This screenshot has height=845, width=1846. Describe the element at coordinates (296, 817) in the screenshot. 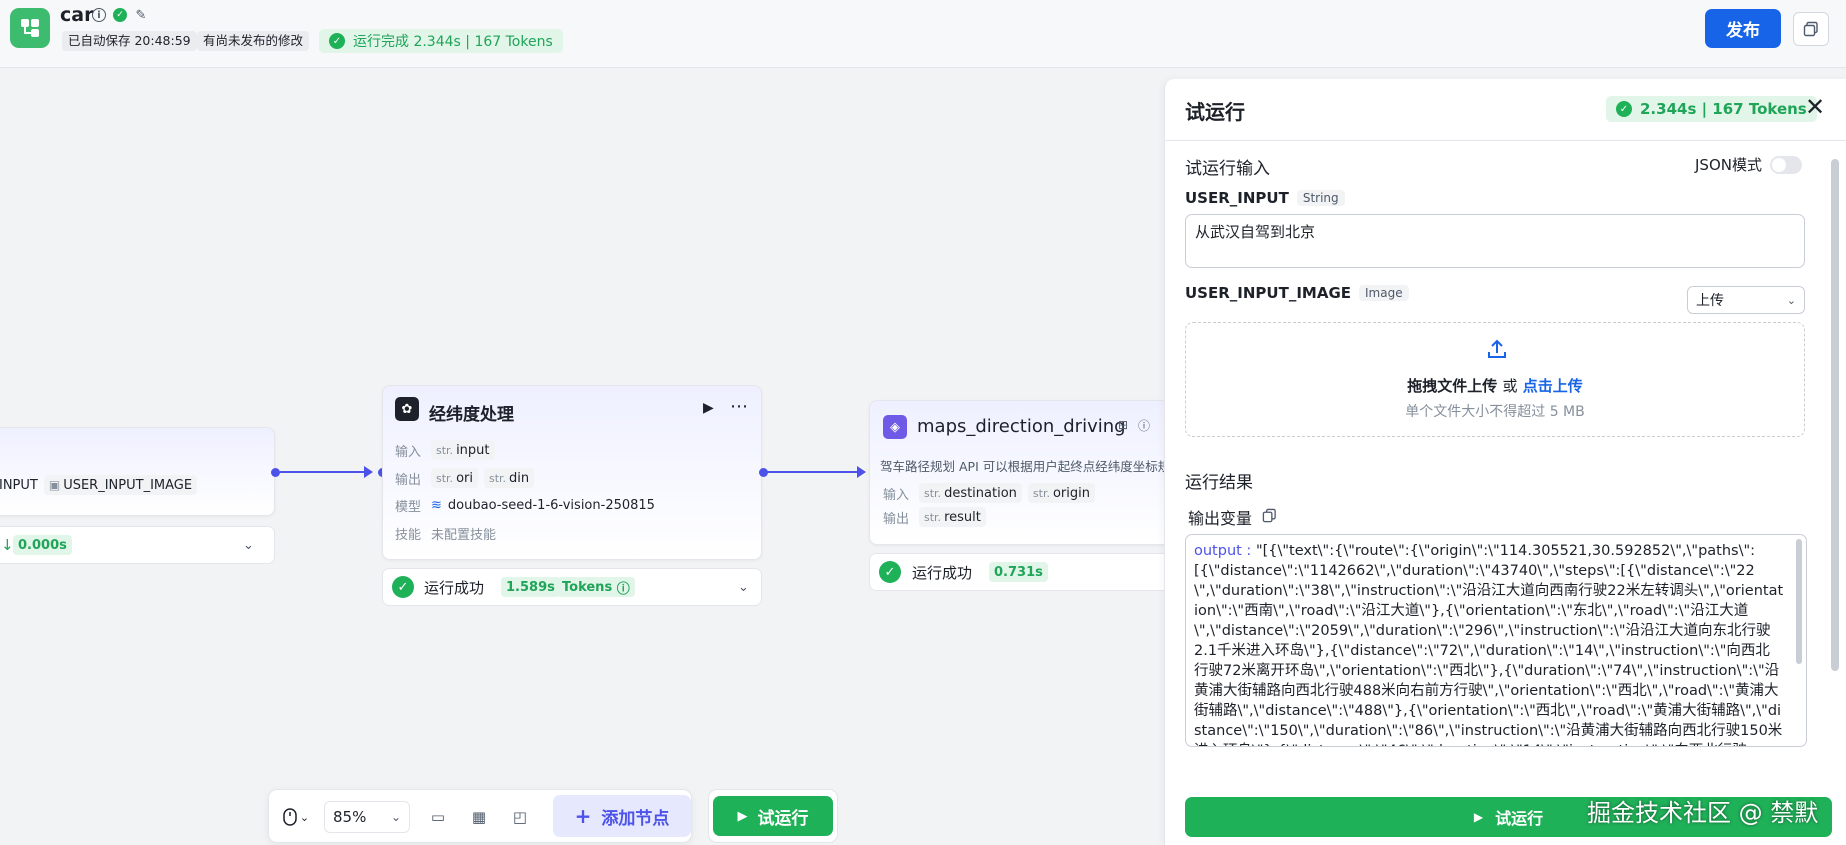

I see `mouse-mode-icon: ⌄` at that location.